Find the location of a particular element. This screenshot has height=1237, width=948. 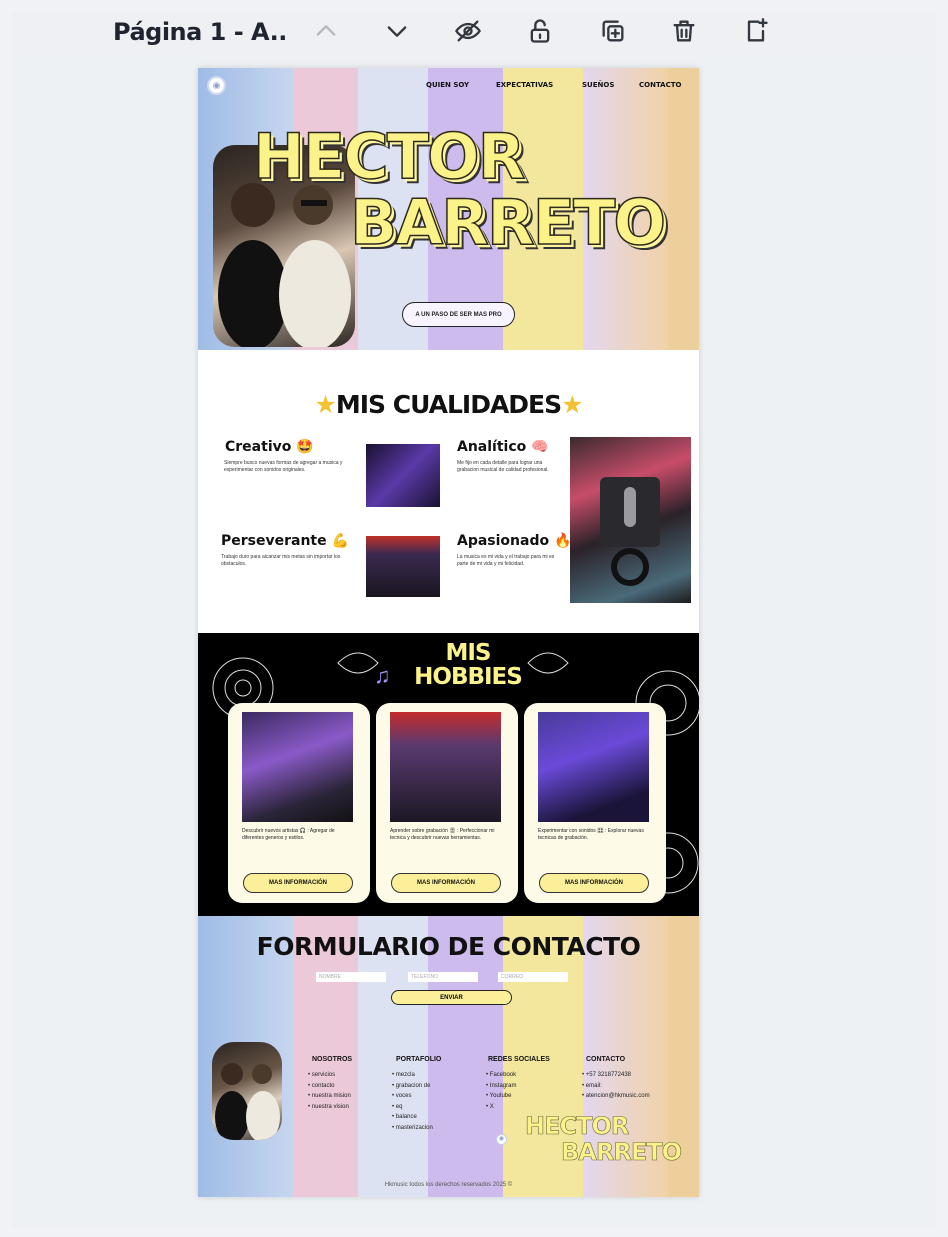

chevron-up-icon is located at coordinates (326, 31).